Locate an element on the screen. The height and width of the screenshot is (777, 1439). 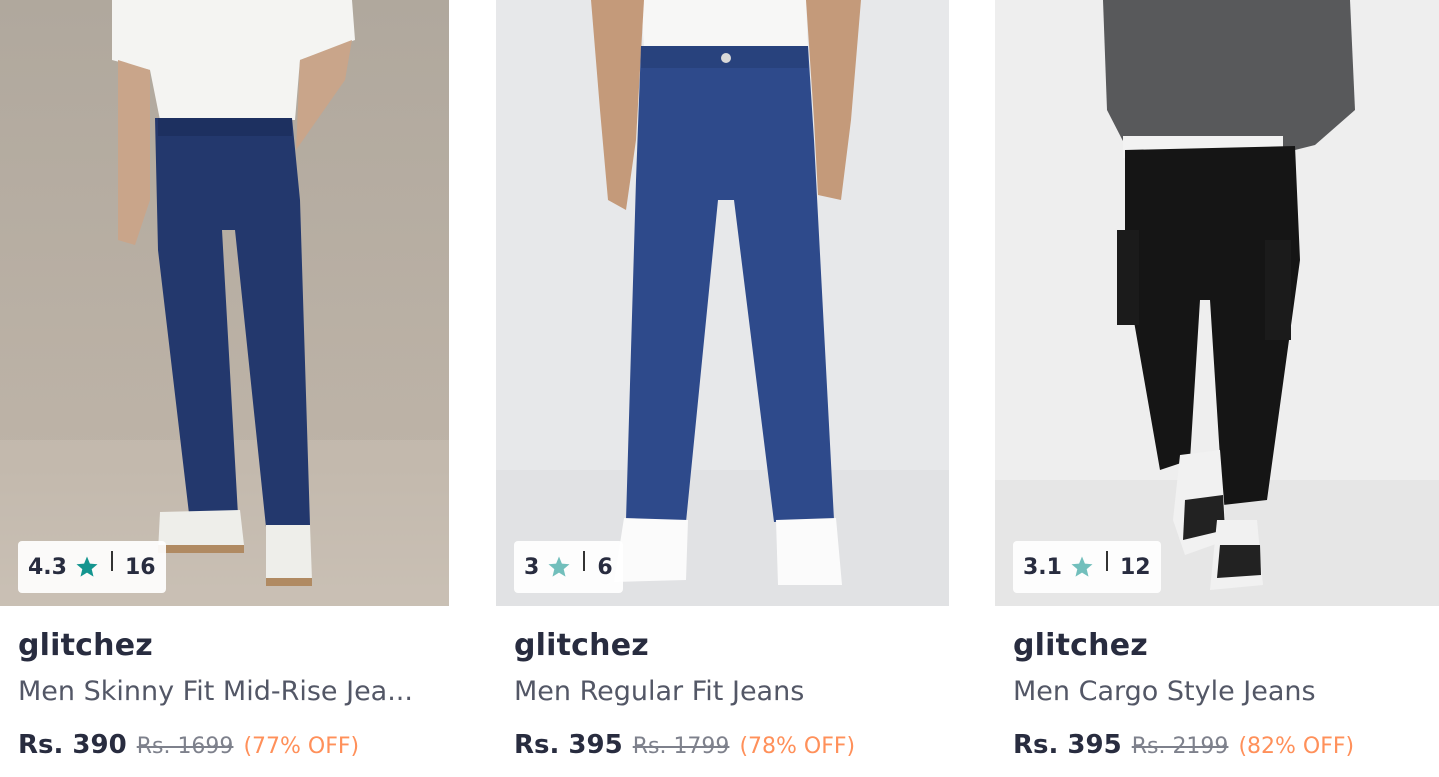
rating-count: 16 is located at coordinates (140, 567).